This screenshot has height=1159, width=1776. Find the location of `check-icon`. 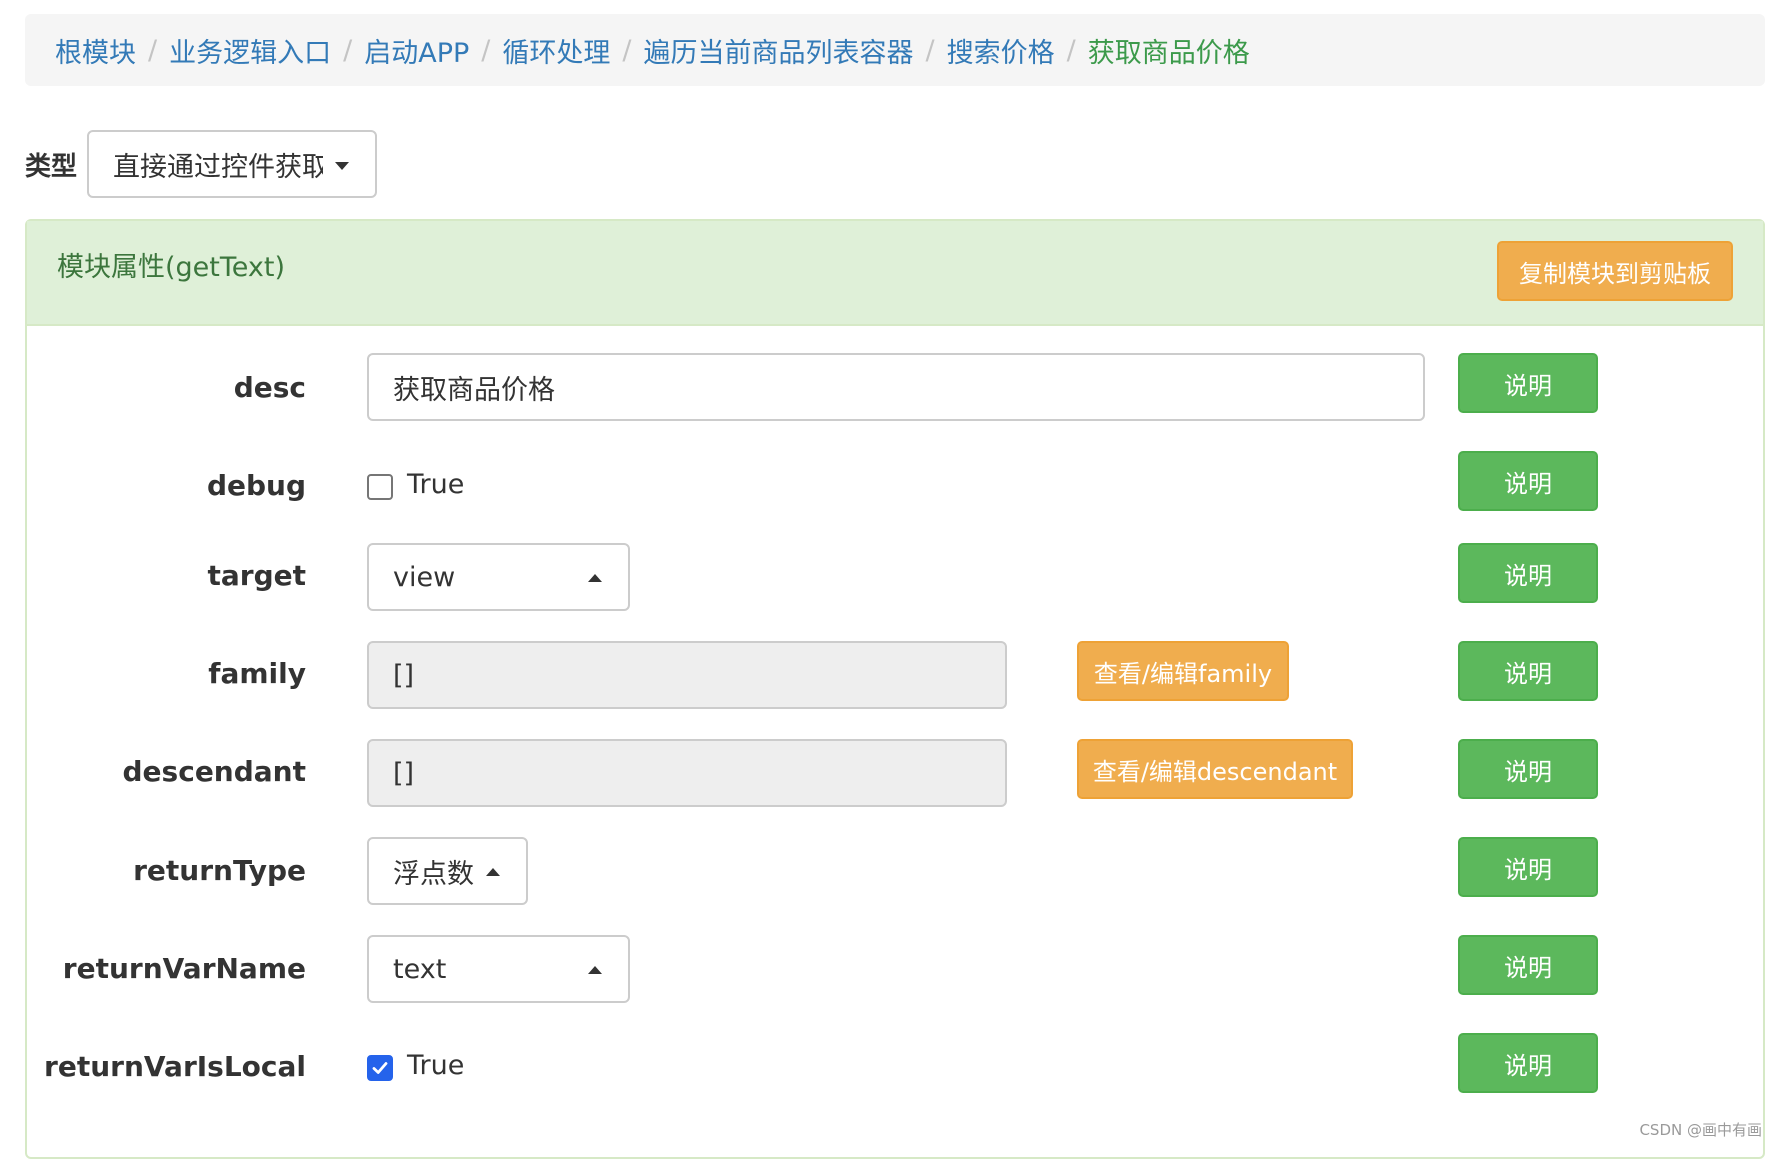

check-icon is located at coordinates (380, 1068).